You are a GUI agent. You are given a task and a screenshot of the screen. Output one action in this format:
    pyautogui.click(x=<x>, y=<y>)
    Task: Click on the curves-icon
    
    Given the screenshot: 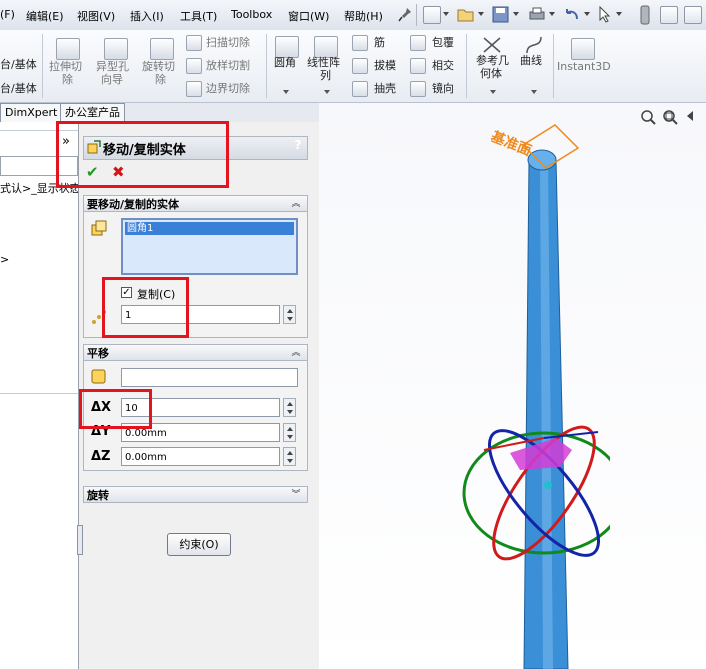 What is the action you would take?
    pyautogui.click(x=534, y=45)
    